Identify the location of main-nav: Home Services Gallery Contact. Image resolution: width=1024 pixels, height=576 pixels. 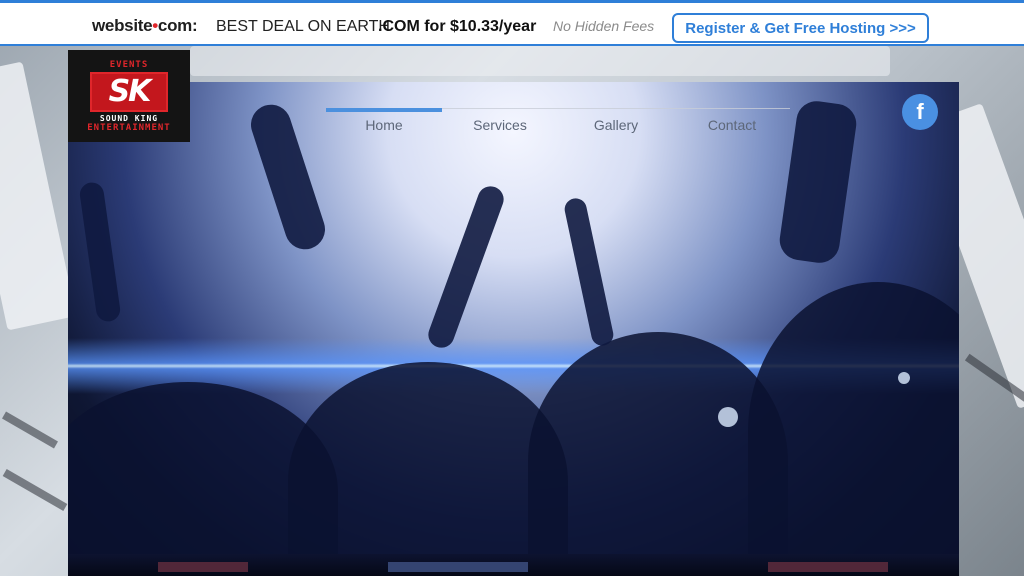
(558, 123).